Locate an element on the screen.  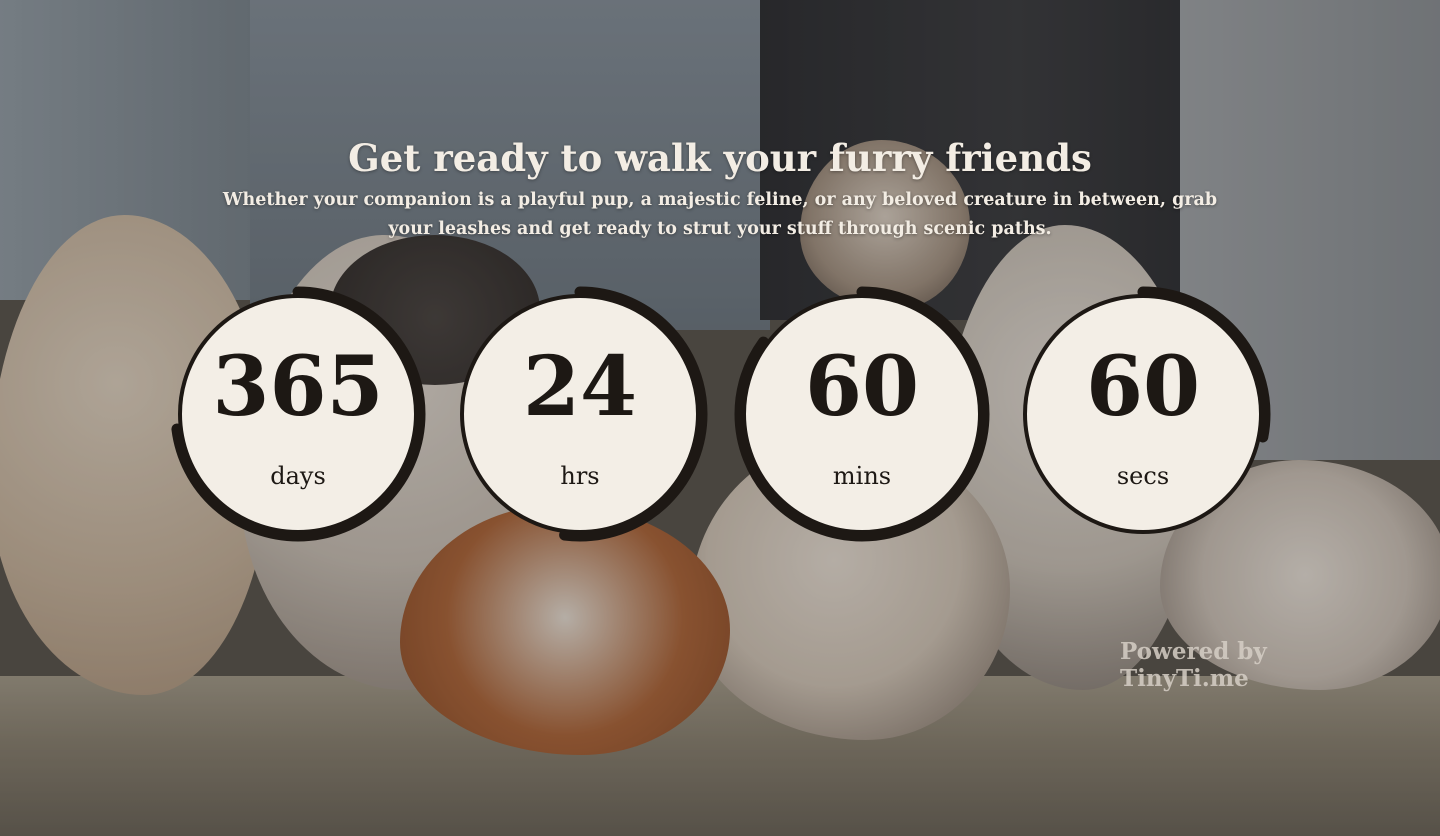
hours-value: 24 is located at coordinates (580, 387).